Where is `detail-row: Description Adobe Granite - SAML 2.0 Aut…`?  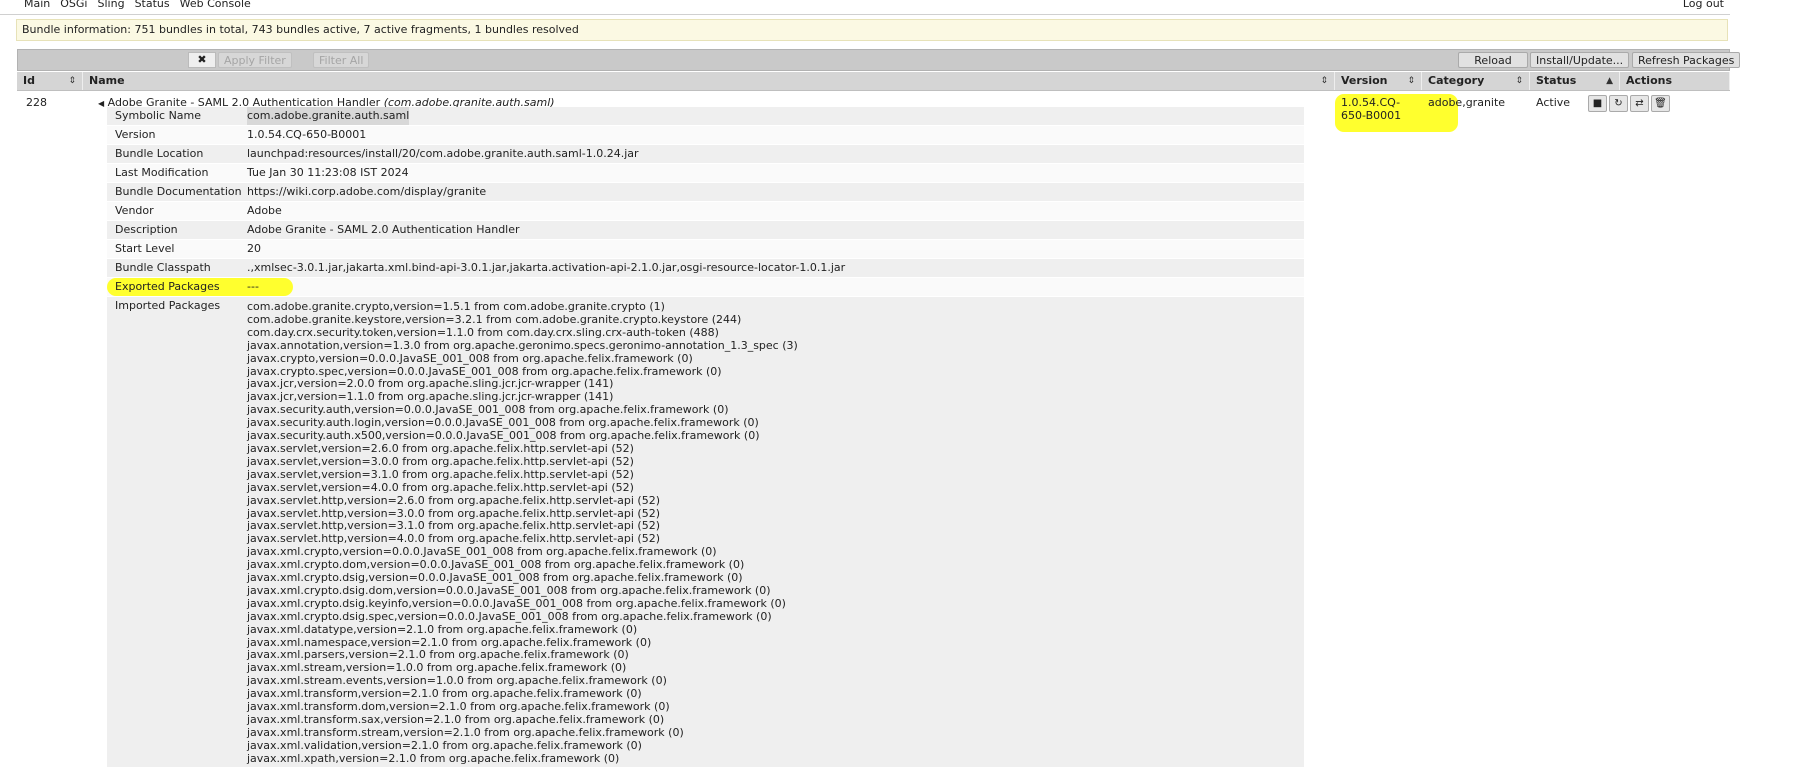
detail-row: Description Adobe Granite - SAML 2.0 Aut… is located at coordinates (705, 230).